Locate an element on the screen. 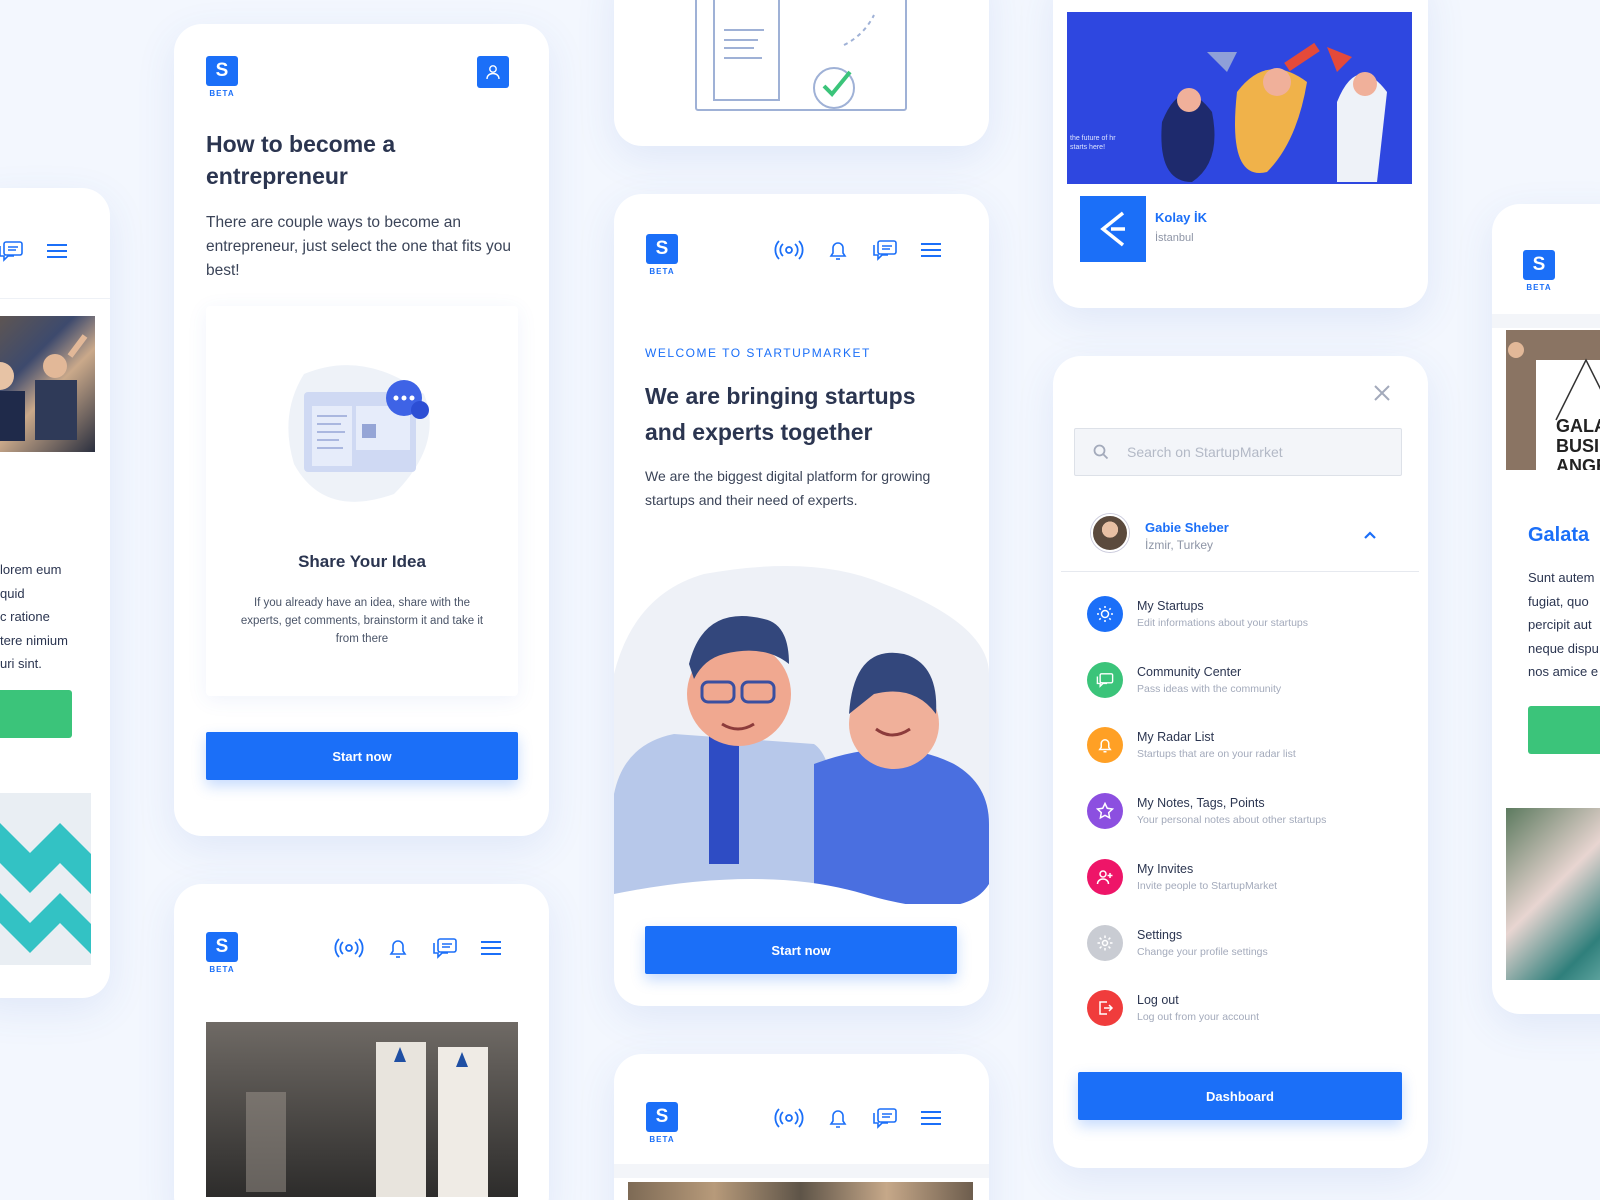  add-user-icon is located at coordinates (1105, 877).